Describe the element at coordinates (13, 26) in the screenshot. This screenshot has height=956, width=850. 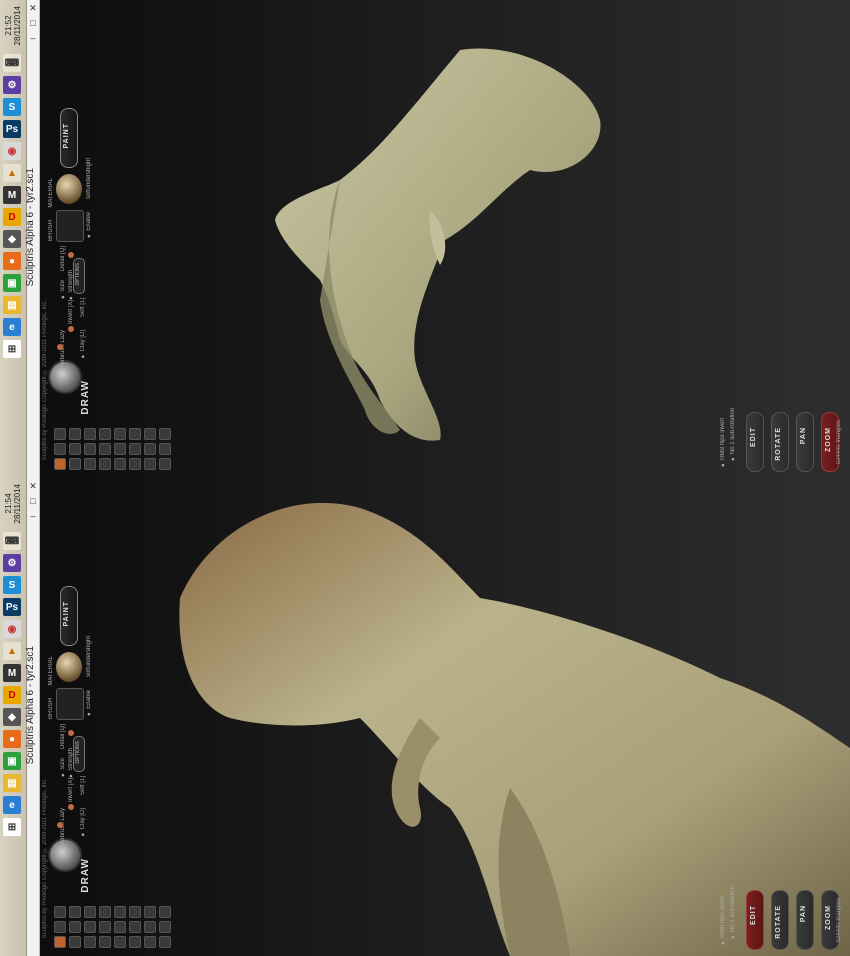
I see `taskbar-clock: 21:52 28/11/2014` at that location.